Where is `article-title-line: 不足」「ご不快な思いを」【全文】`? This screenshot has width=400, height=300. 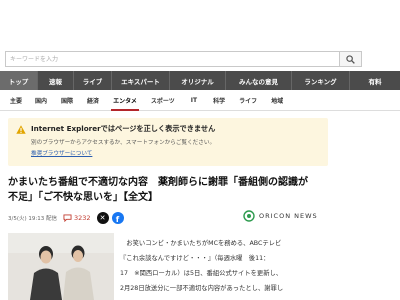
article-title-line: 不足」「ご不快な思いを」【全文】 is located at coordinates (83, 197).